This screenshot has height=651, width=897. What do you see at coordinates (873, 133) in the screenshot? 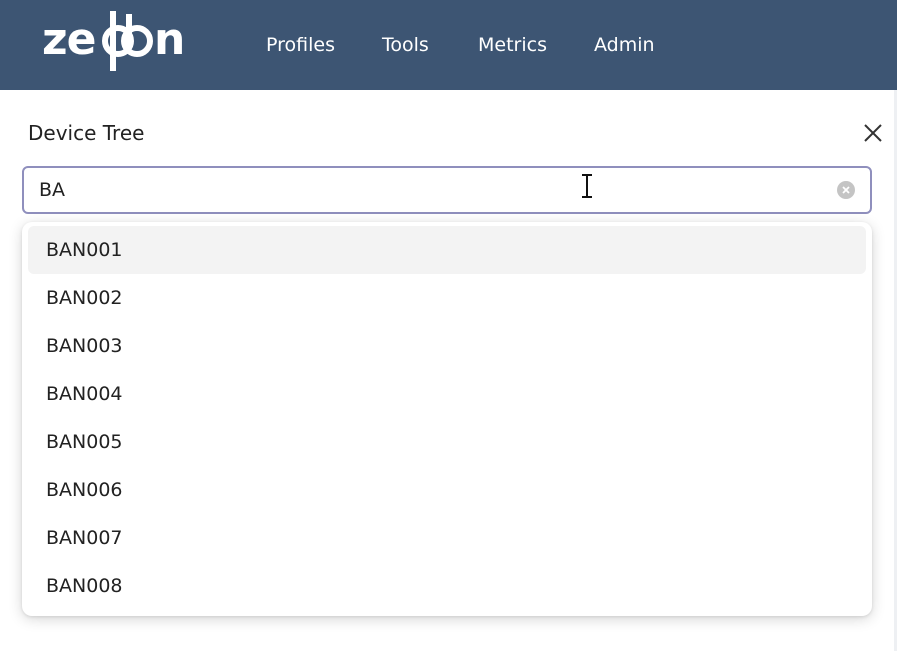
I see `close-icon` at bounding box center [873, 133].